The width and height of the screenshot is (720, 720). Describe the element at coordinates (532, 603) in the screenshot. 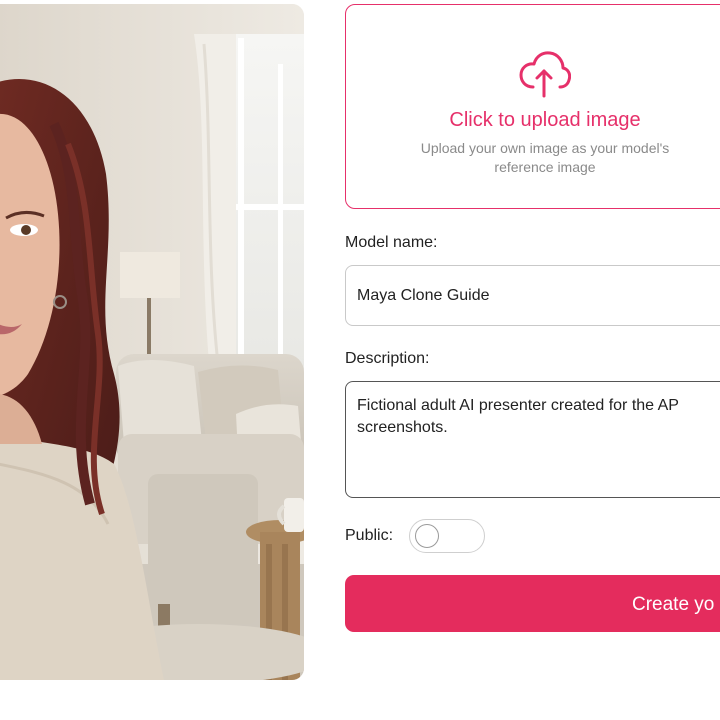

I see `create-model-button: Create yo` at that location.